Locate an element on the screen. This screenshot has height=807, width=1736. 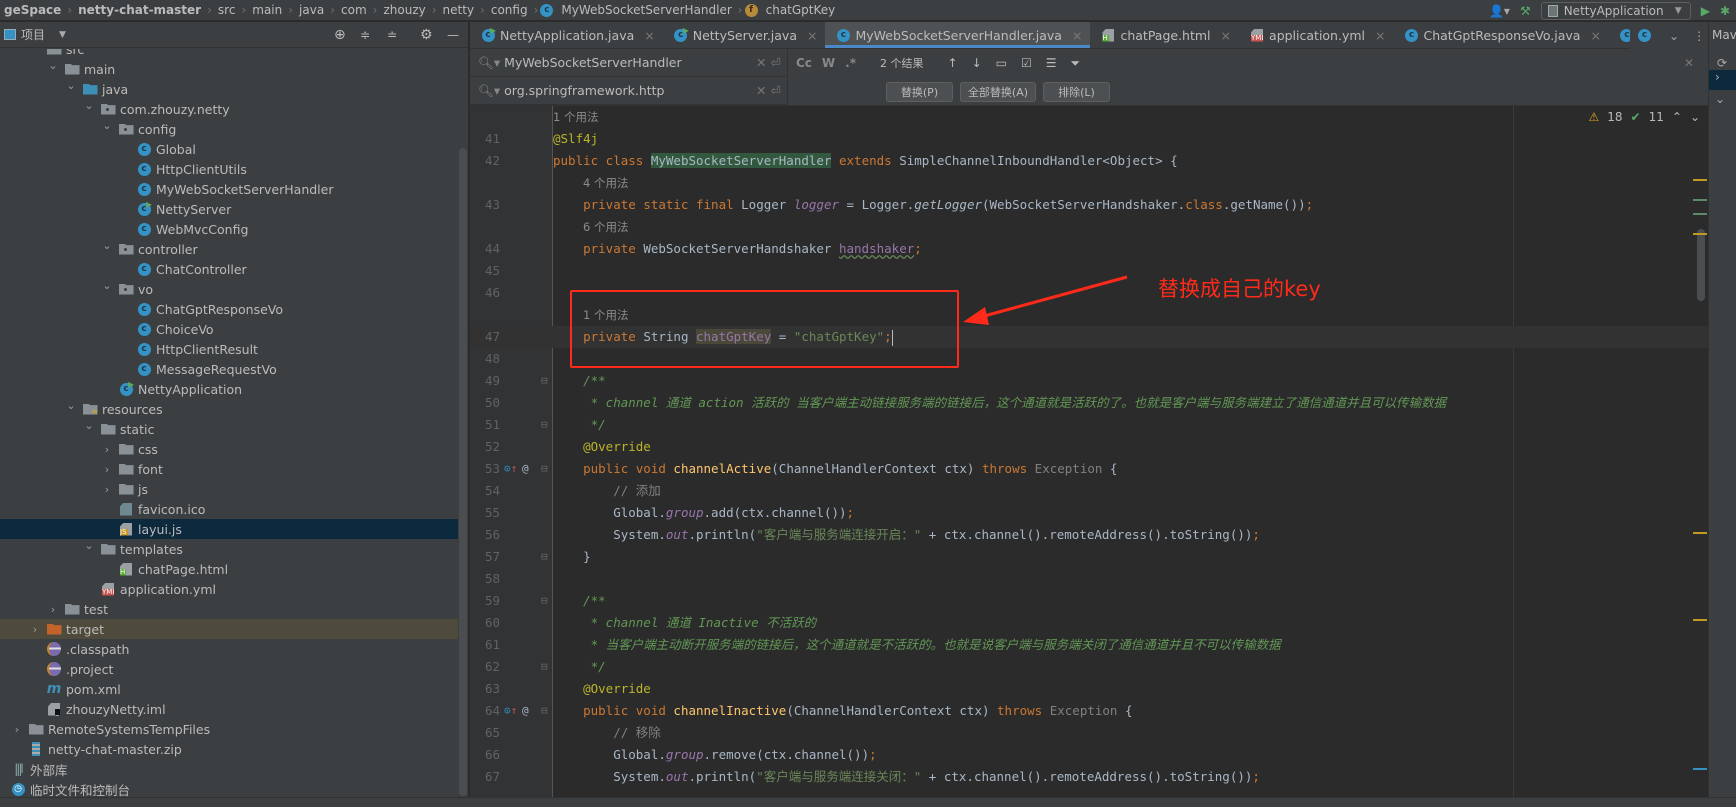
code-line: 57 ⊟ } is located at coordinates (1089, 557).